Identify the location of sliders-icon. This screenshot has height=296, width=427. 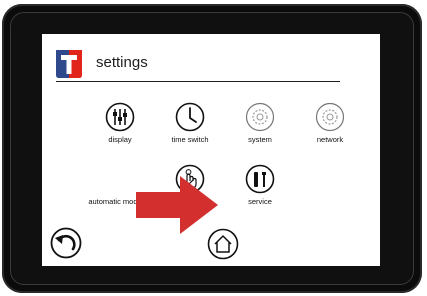
(120, 117).